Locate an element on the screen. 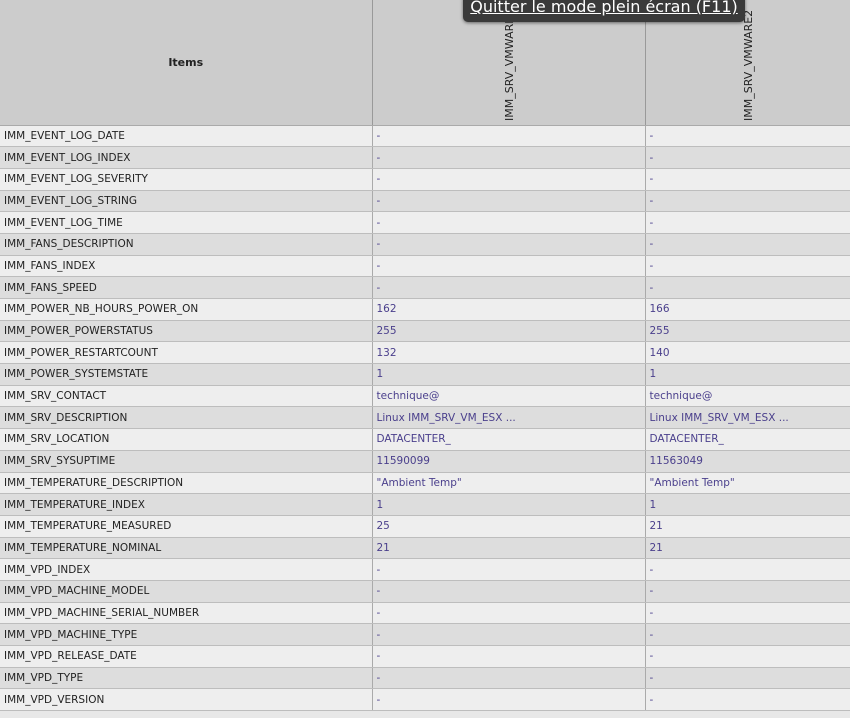 The height and width of the screenshot is (718, 850). item-value: 132 is located at coordinates (509, 353).